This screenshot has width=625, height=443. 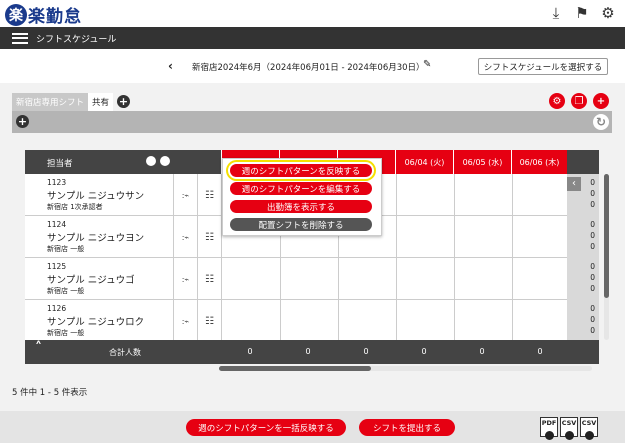 What do you see at coordinates (55, 17) in the screenshot?
I see `logo-text: 楽勤怠` at bounding box center [55, 17].